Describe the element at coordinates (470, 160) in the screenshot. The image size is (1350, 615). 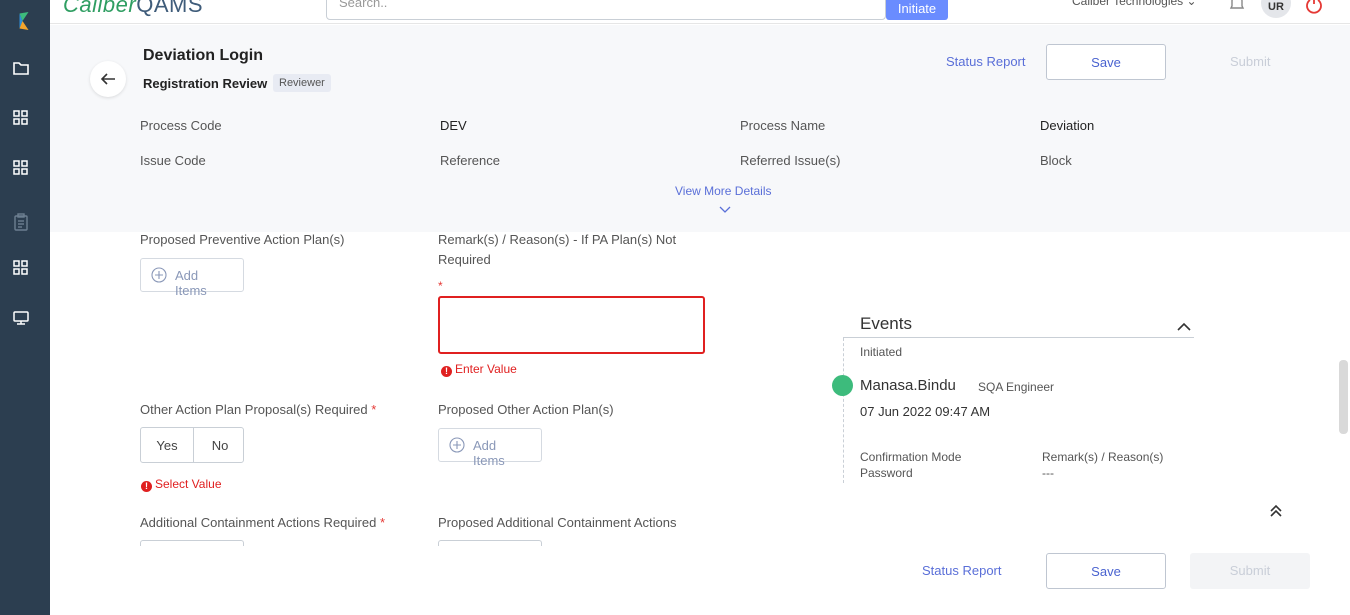
I see `reference-label: Reference` at that location.